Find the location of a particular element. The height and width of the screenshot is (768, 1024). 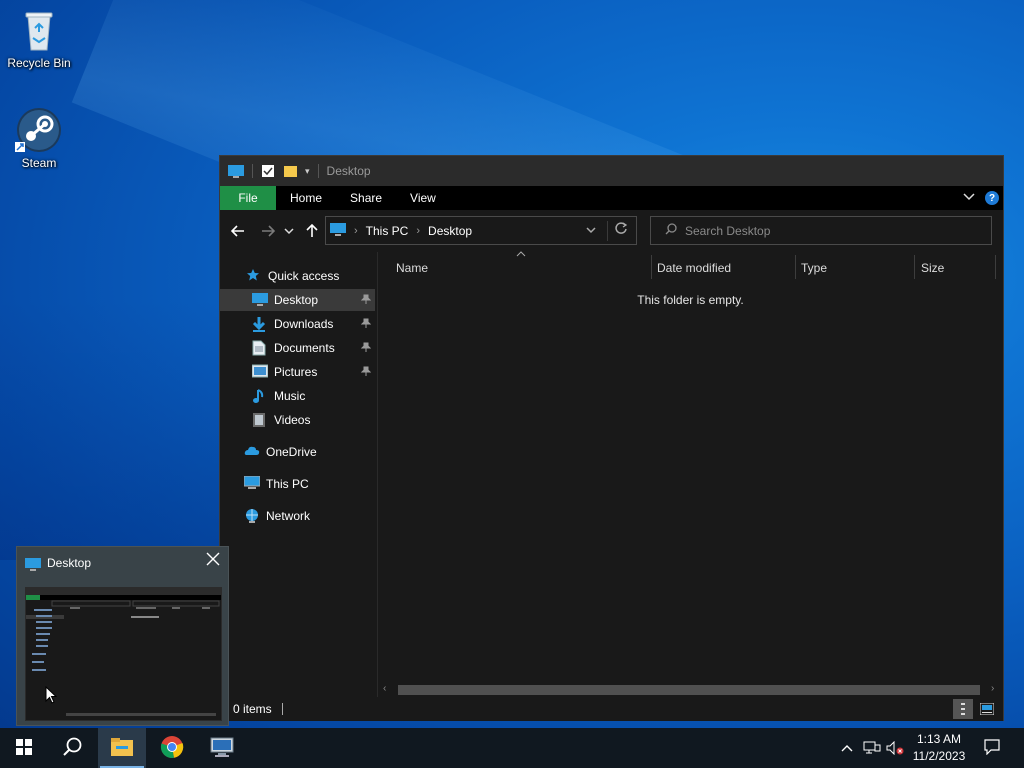

recycle-bin-icon is located at coordinates (39, 30).